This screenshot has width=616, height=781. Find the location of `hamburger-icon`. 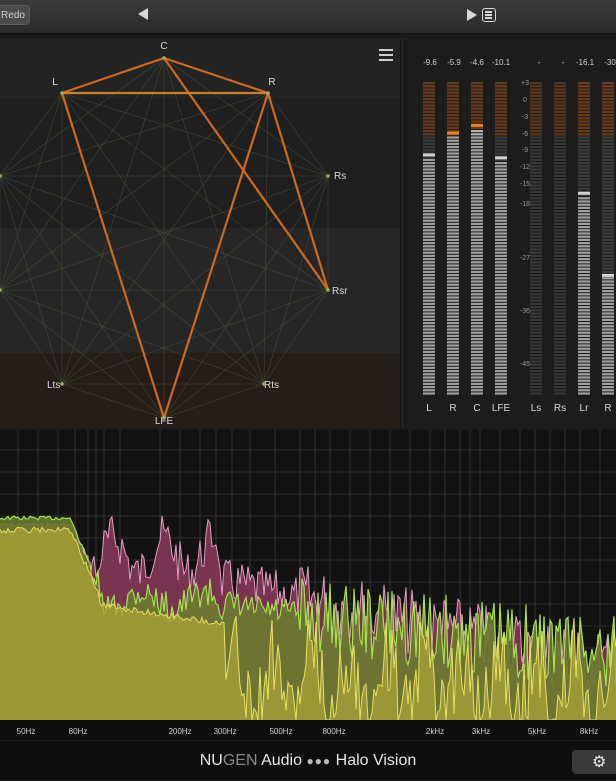

hamburger-icon is located at coordinates (386, 55).